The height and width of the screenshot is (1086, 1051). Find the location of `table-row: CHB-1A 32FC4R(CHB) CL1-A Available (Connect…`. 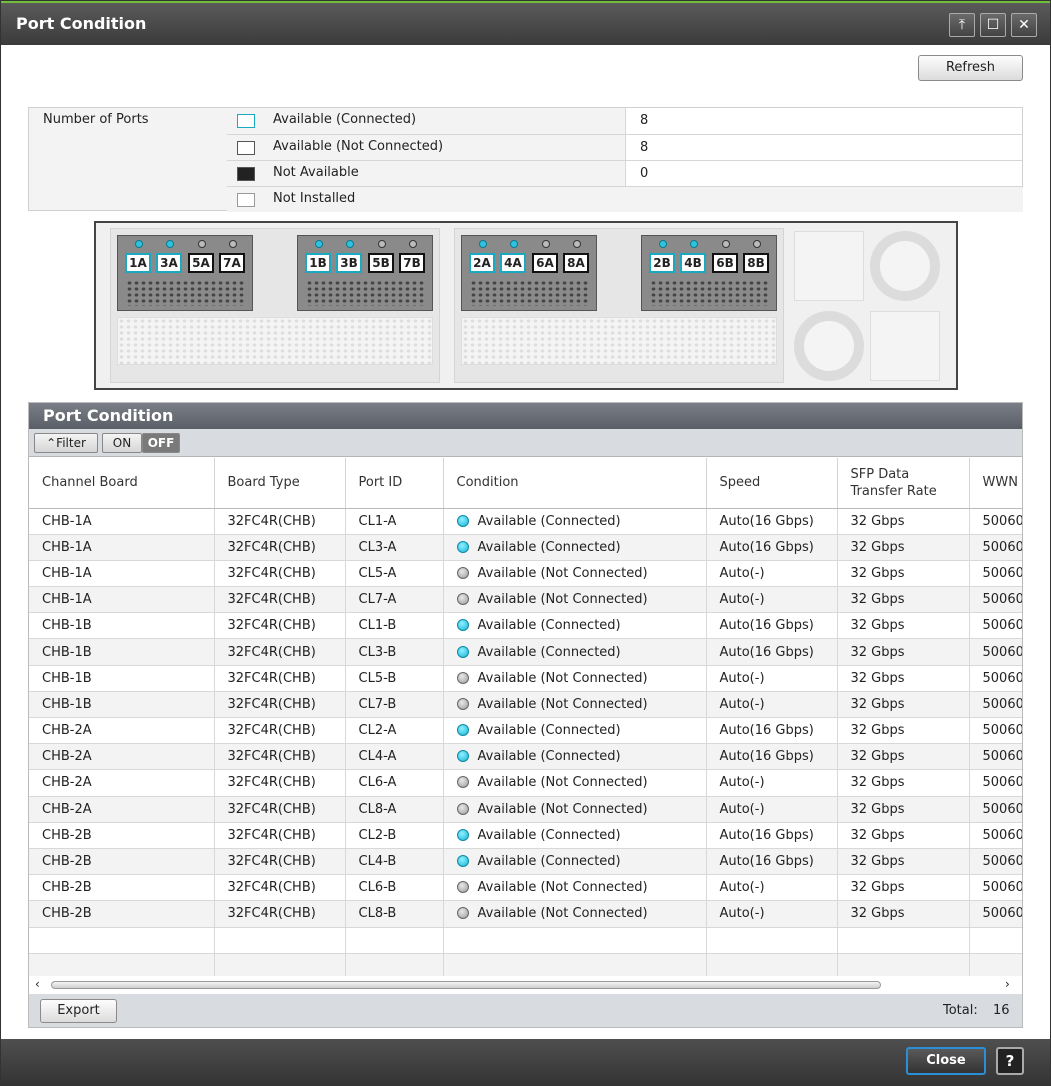

table-row: CHB-1A 32FC4R(CHB) CL1-A Available (Connect… is located at coordinates (525, 521).